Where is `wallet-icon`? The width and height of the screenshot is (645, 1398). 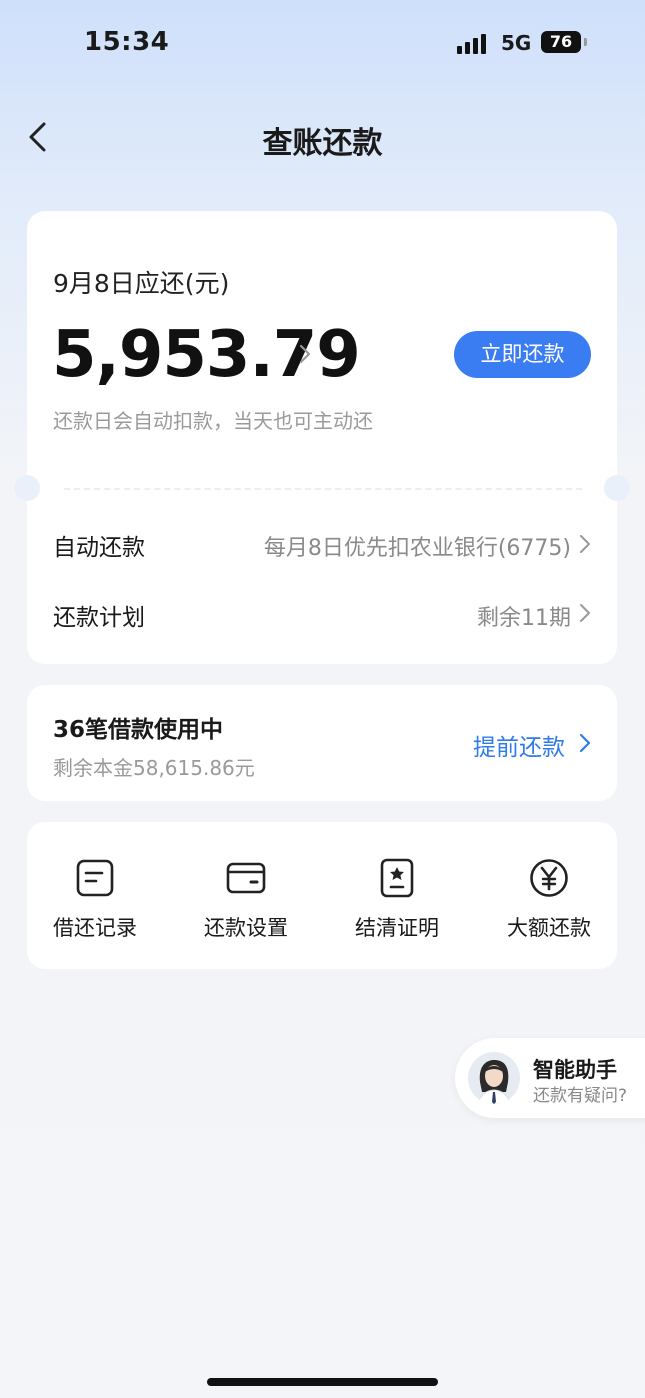 wallet-icon is located at coordinates (246, 878).